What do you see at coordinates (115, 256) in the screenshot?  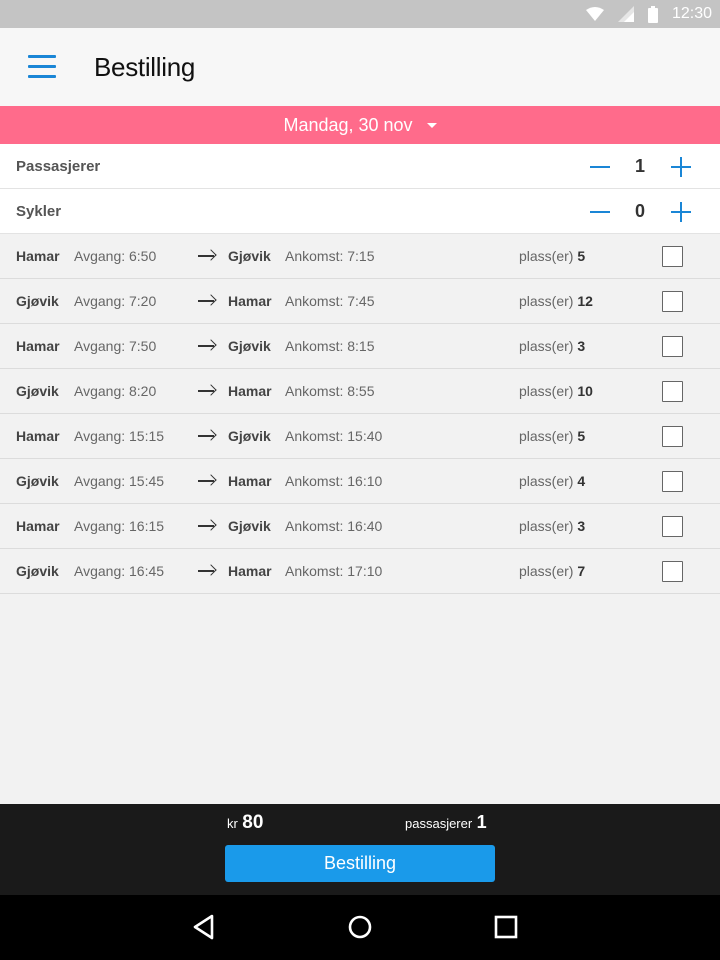 I see `departure-time: Avgang: 6:50` at bounding box center [115, 256].